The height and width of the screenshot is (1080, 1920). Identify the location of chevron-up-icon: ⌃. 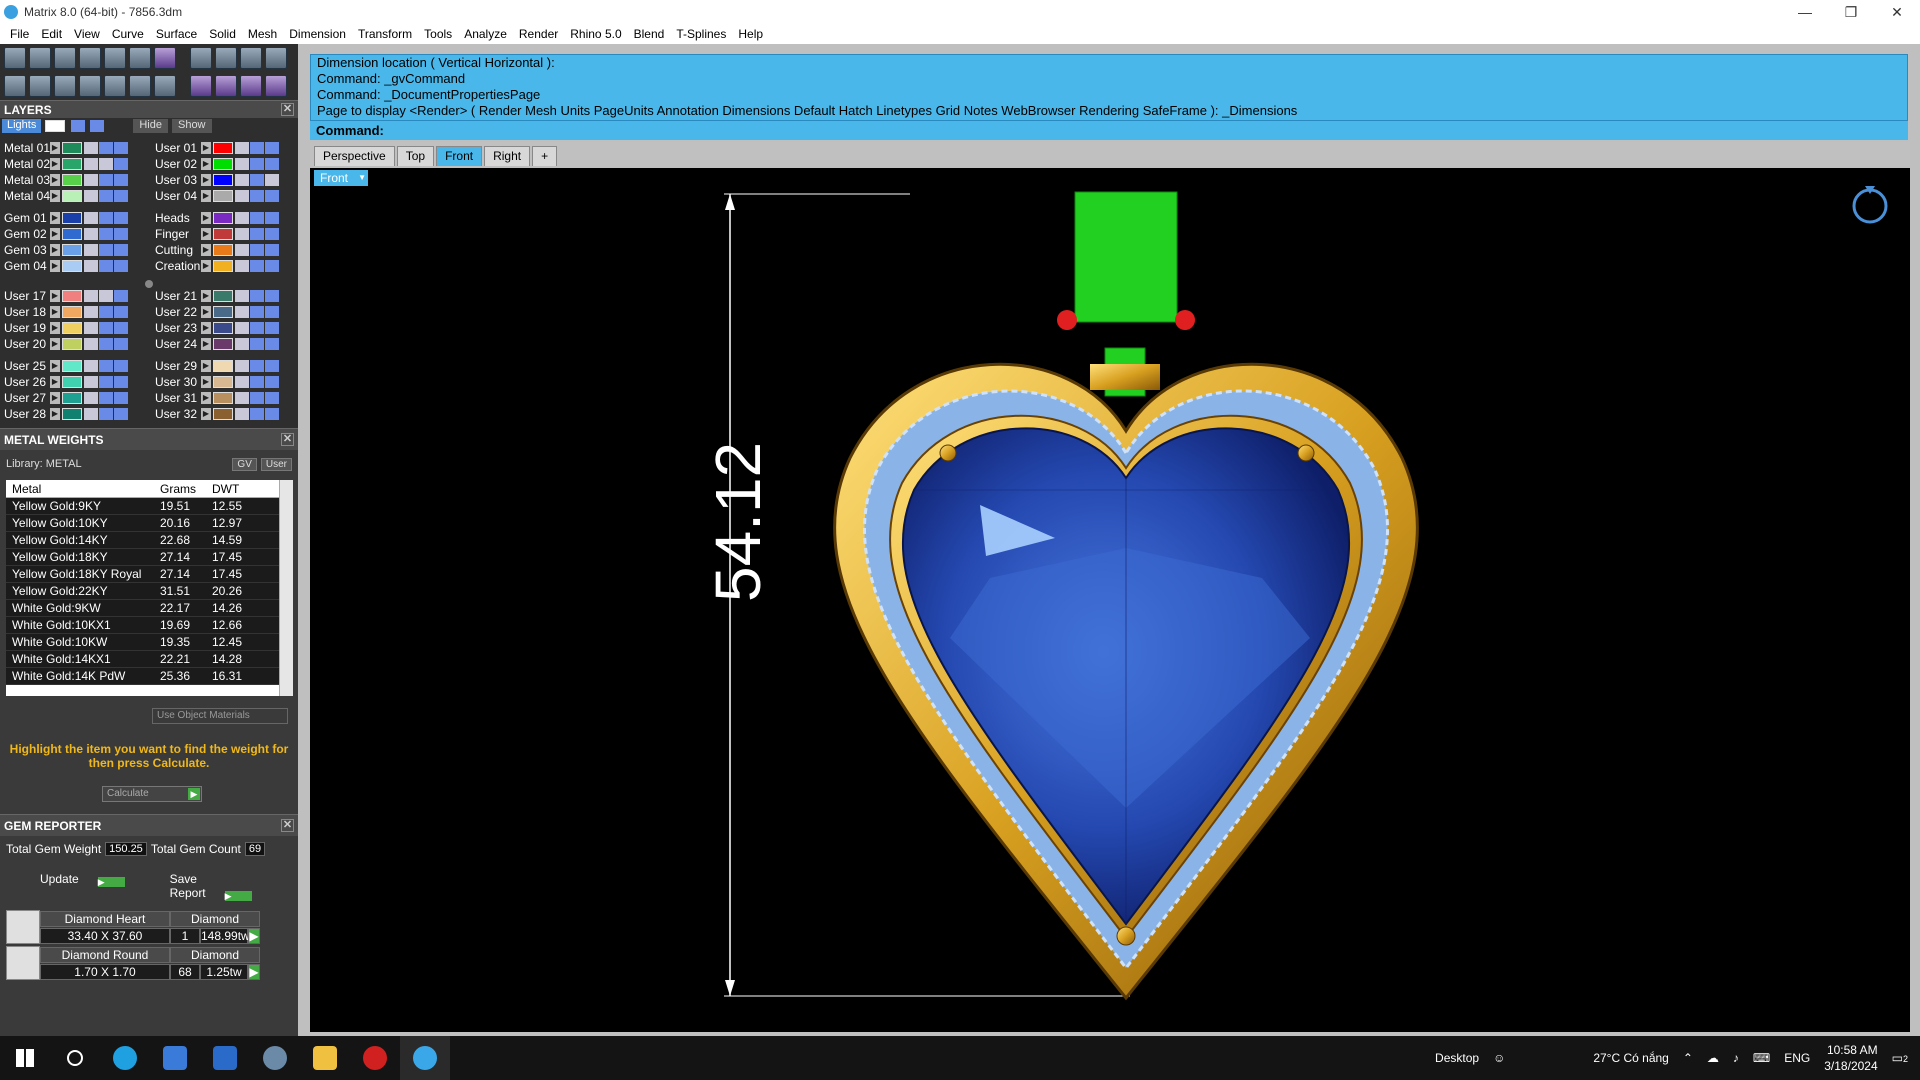
(1688, 1058).